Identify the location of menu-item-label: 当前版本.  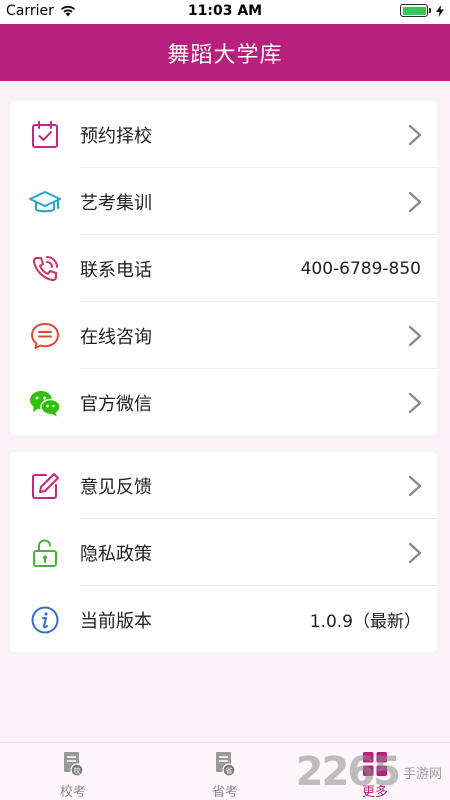
(116, 621).